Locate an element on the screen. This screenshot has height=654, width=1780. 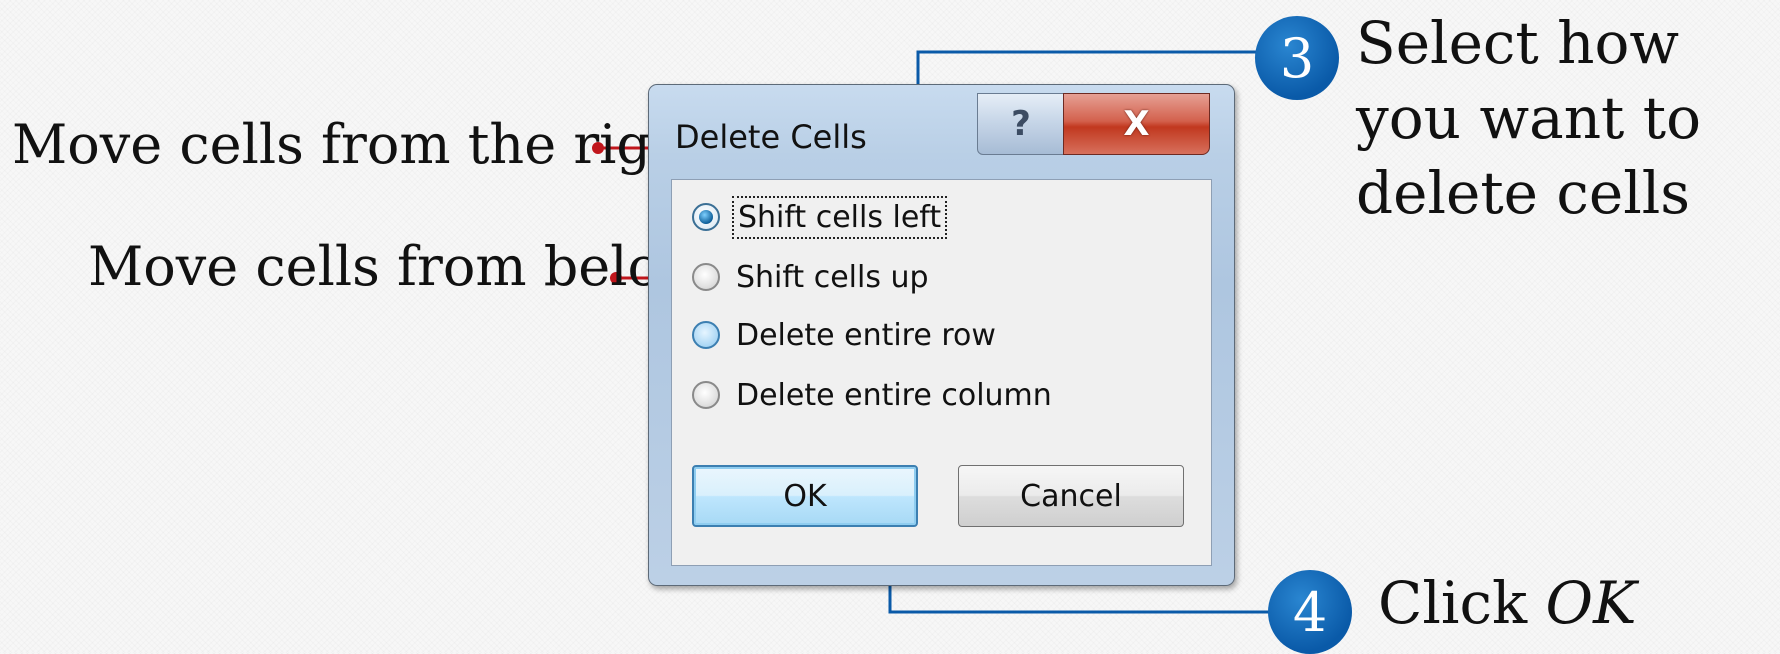
radio-selected-dot is located at coordinates (706, 217).